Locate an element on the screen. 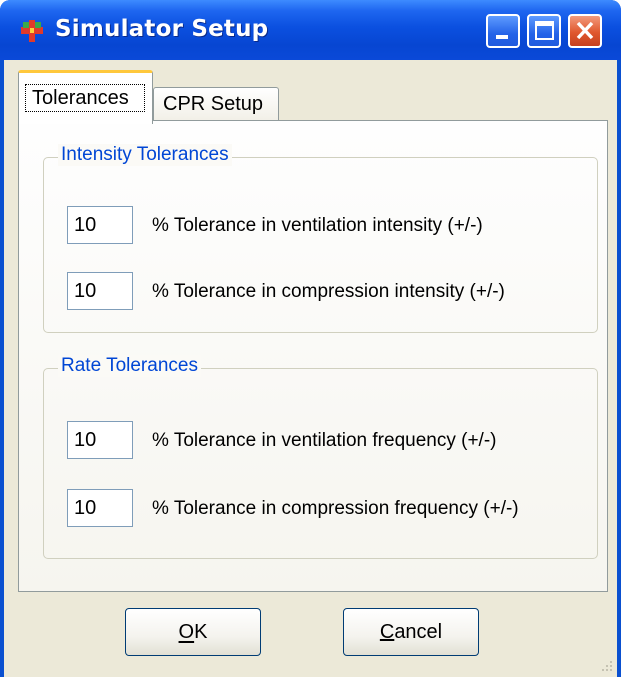 The width and height of the screenshot is (621, 677). maximize-icon is located at coordinates (544, 30).